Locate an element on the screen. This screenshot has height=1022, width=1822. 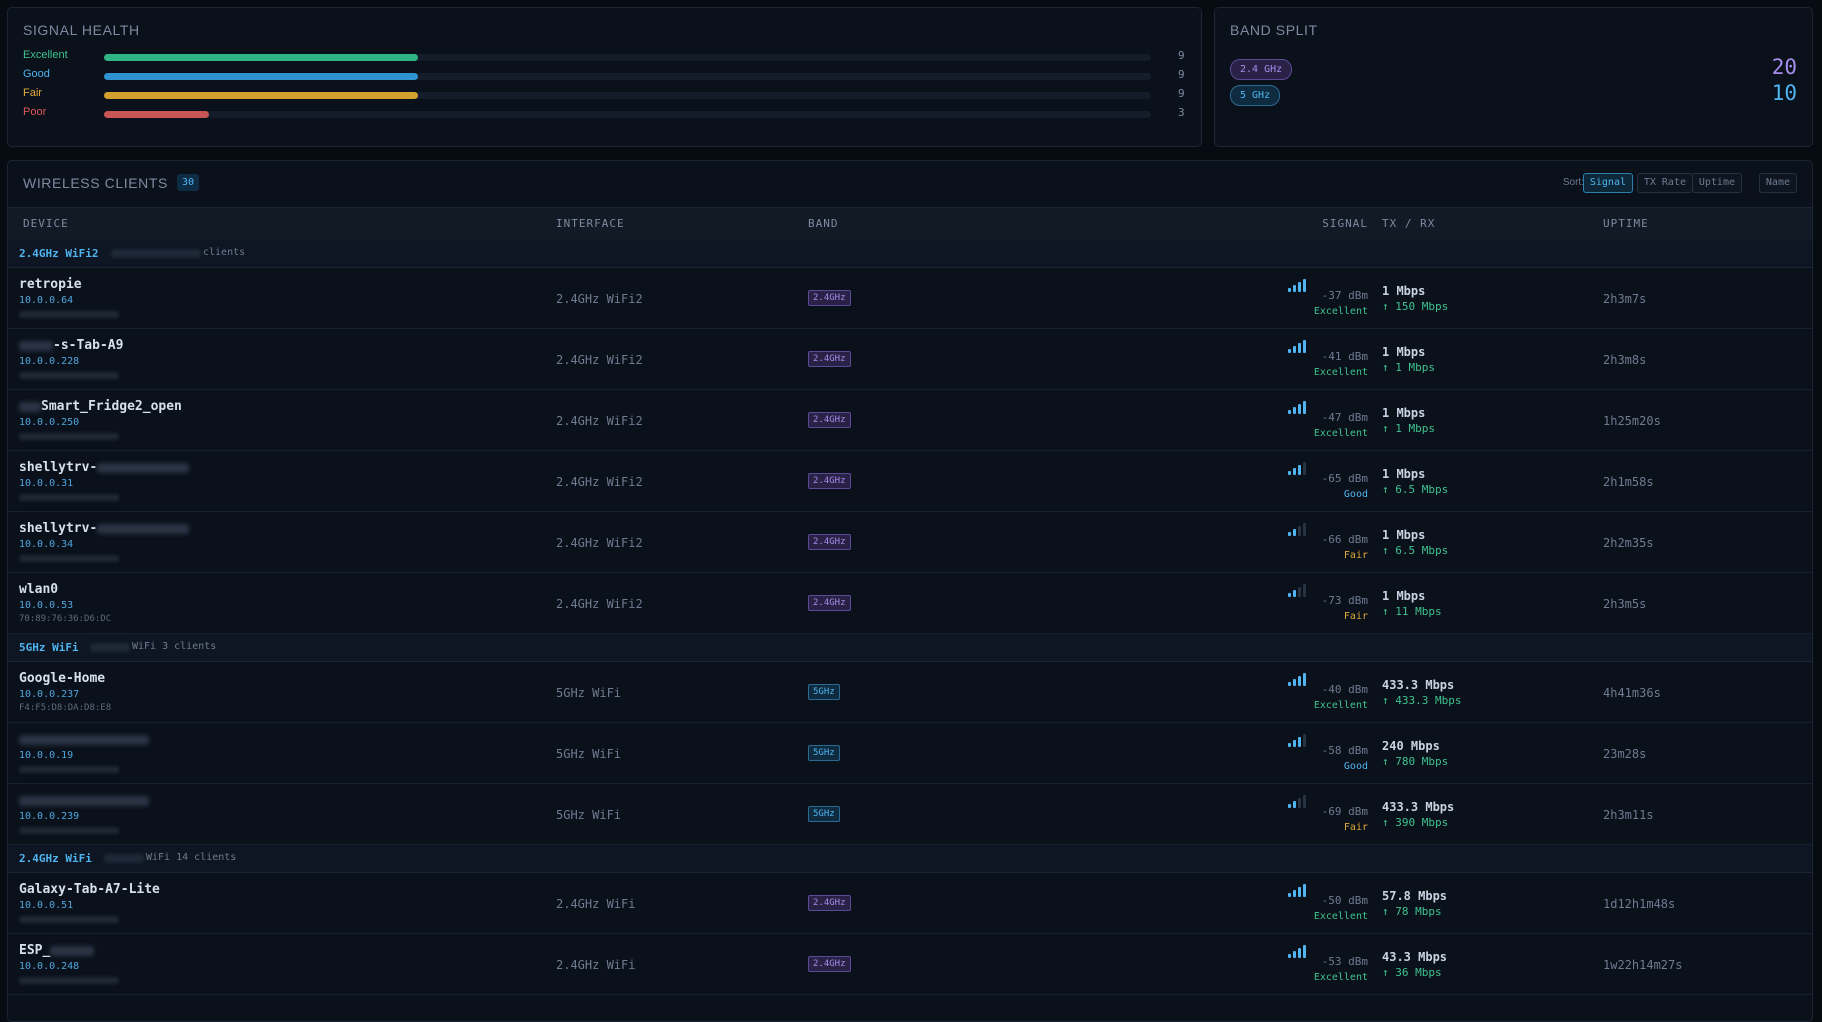
rx-rate: ↑ 11 Mbps is located at coordinates (1412, 611).